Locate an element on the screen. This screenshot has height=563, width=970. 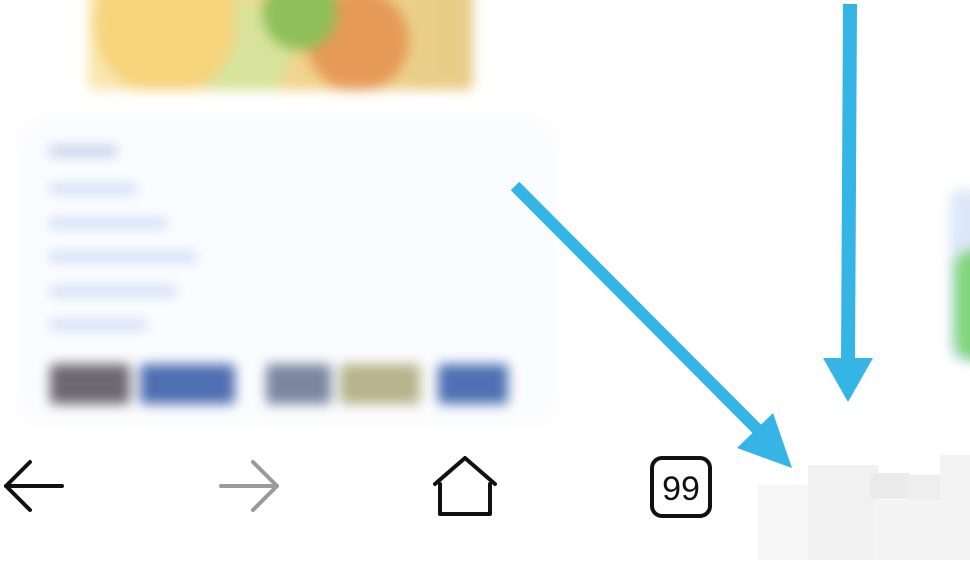
tabs-button: 99 is located at coordinates (681, 489).